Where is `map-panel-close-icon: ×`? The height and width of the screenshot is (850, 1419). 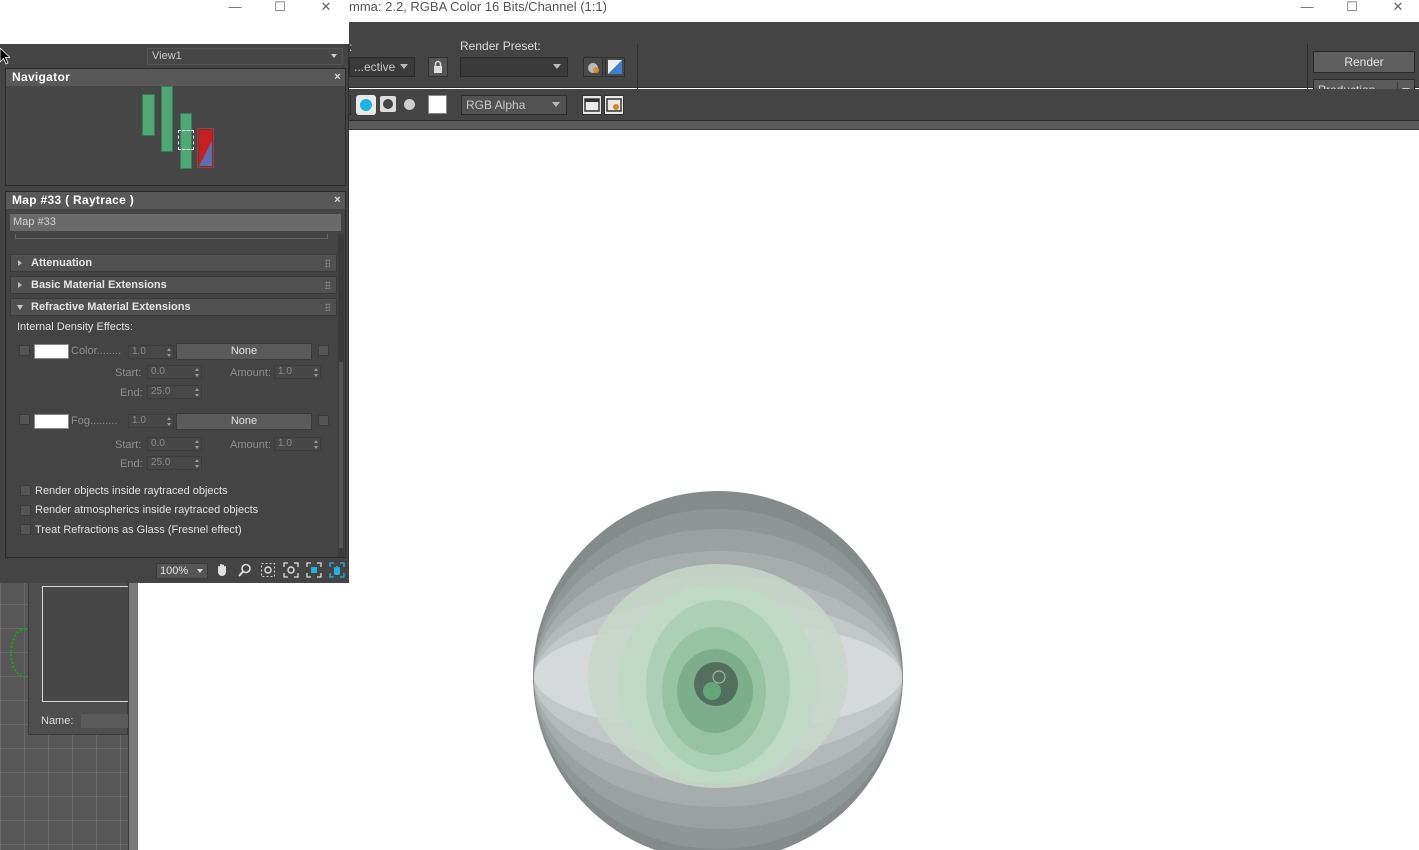 map-panel-close-icon: × is located at coordinates (337, 200).